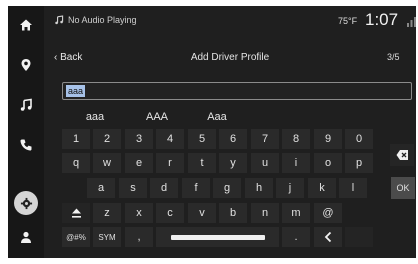  Describe the element at coordinates (101, 188) in the screenshot. I see `key-a: a` at that location.